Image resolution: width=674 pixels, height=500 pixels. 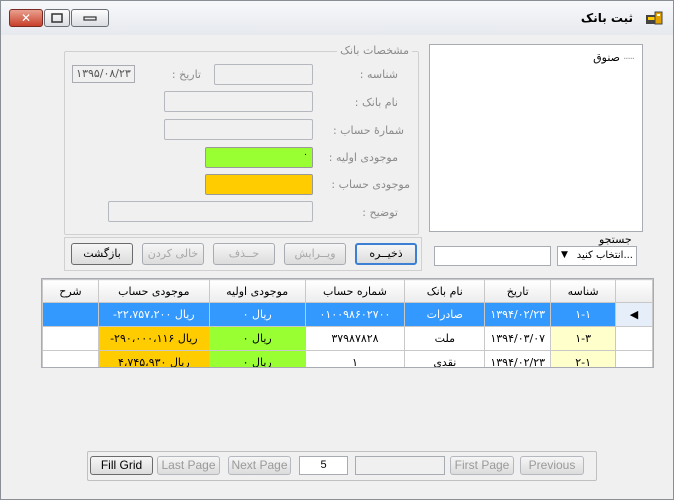 What do you see at coordinates (552, 465) in the screenshot?
I see `previous-page-button: Previous` at bounding box center [552, 465].